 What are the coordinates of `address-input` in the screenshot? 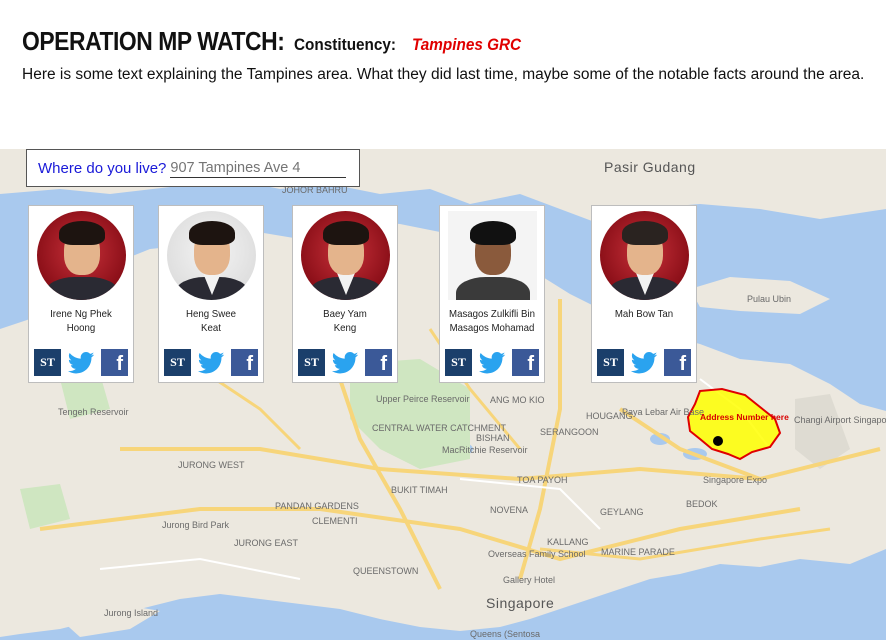 It's located at (258, 168).